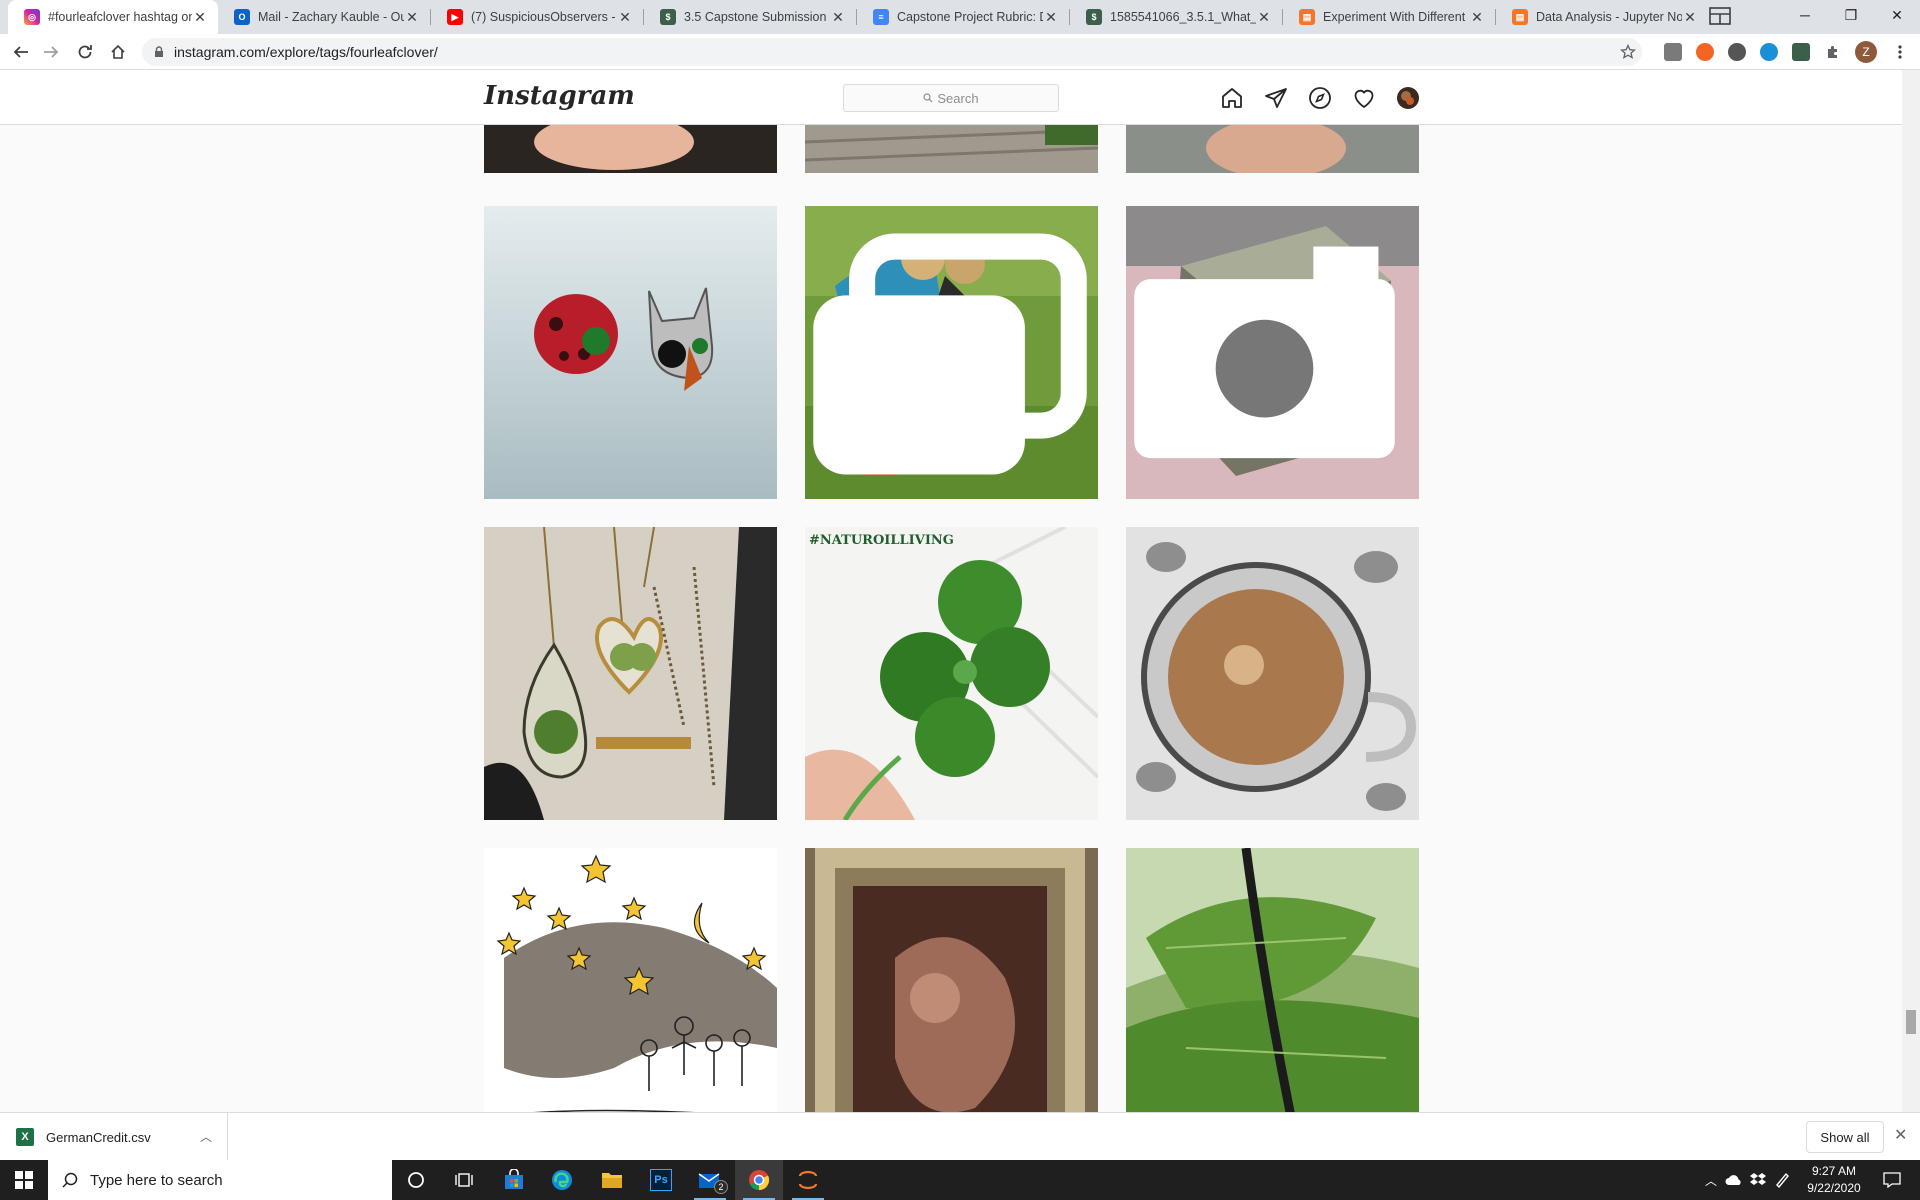 Image resolution: width=1920 pixels, height=1200 pixels. I want to click on tab-capstone-submission: $ 3.5 Capstone Submission - ✕, so click(750, 17).